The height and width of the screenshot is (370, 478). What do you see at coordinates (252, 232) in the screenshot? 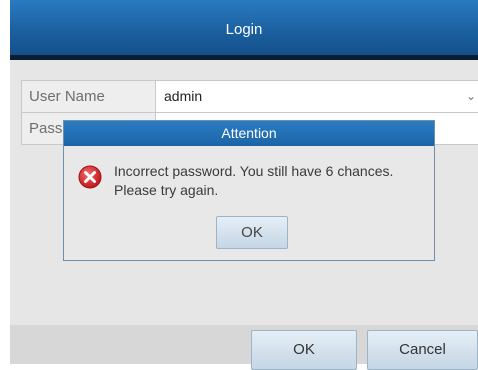
I see `dialog-ok-button: OK` at bounding box center [252, 232].